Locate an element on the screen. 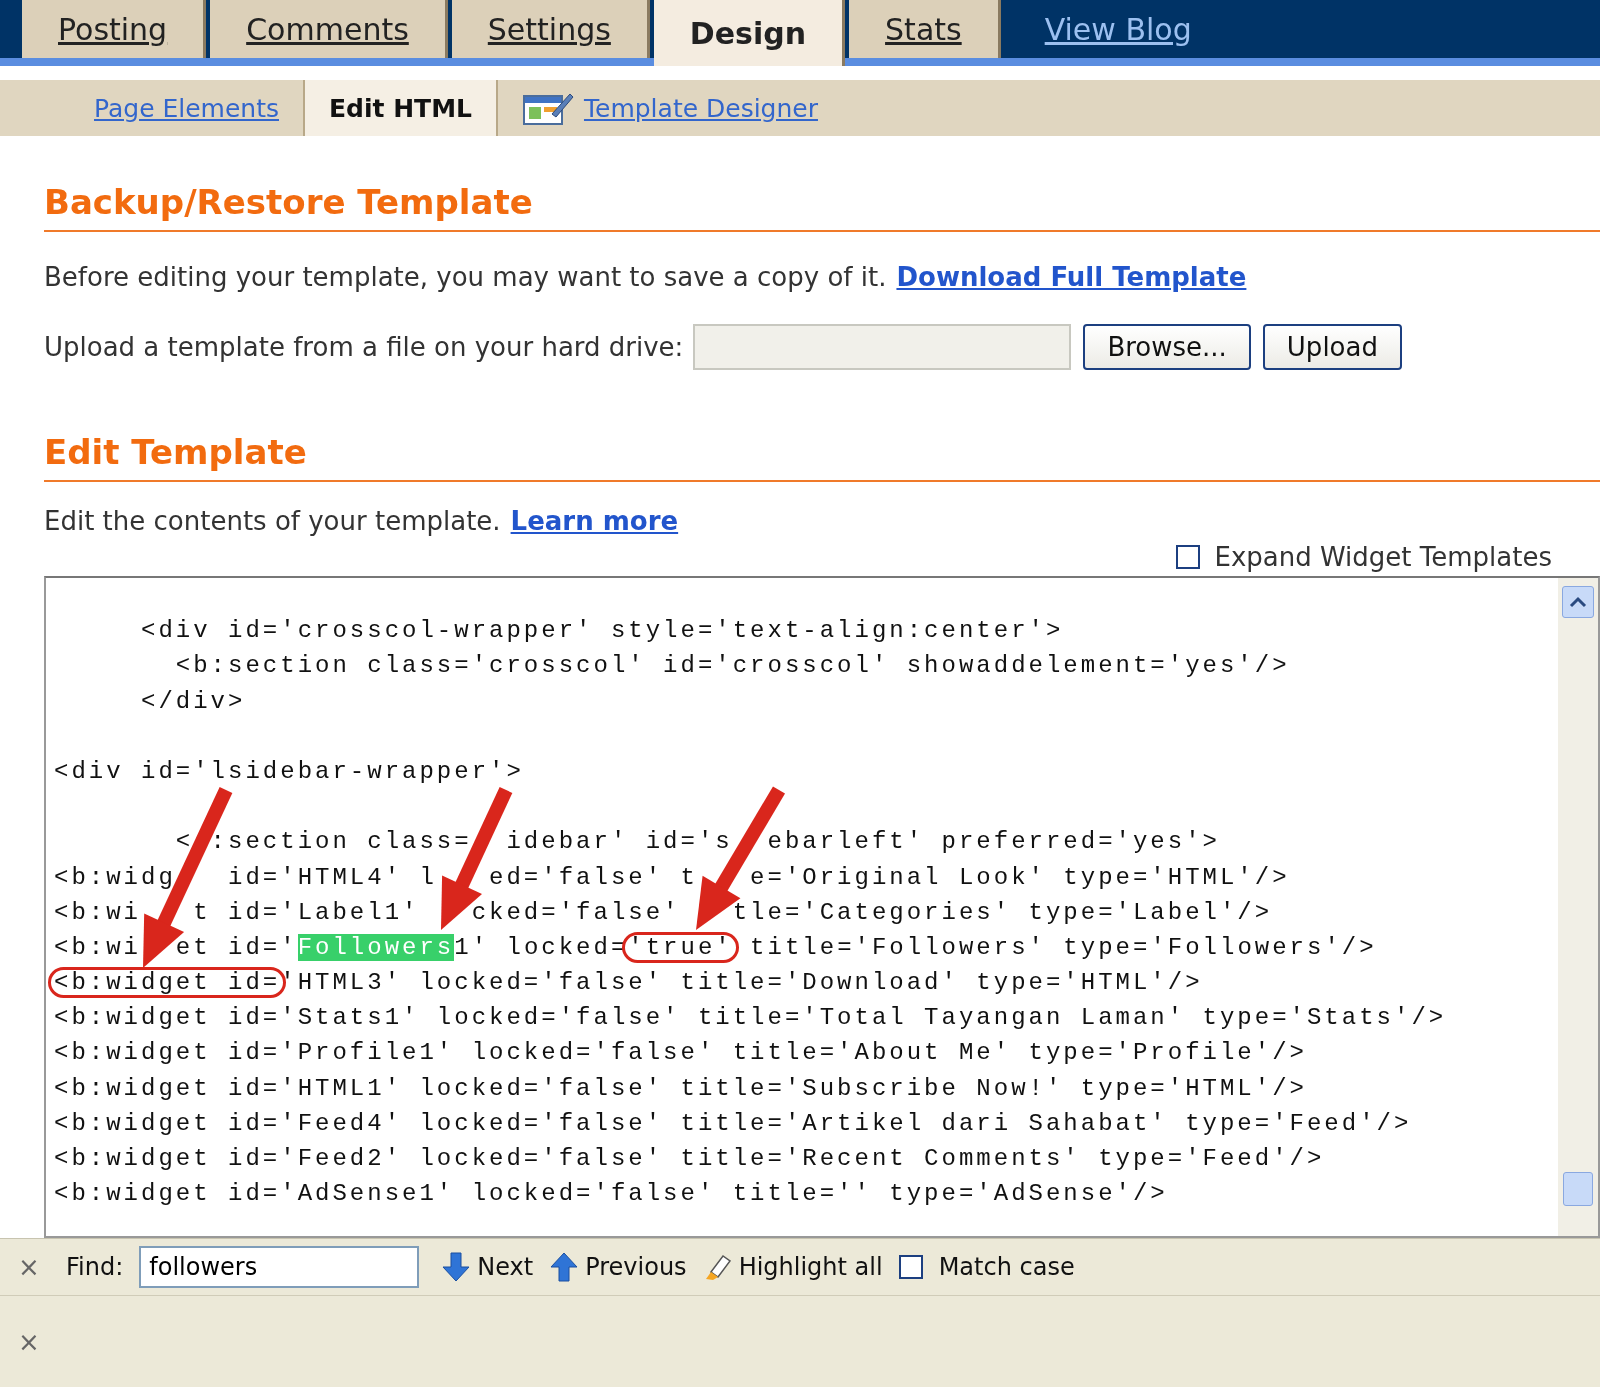  scroll-up-button is located at coordinates (1578, 602).